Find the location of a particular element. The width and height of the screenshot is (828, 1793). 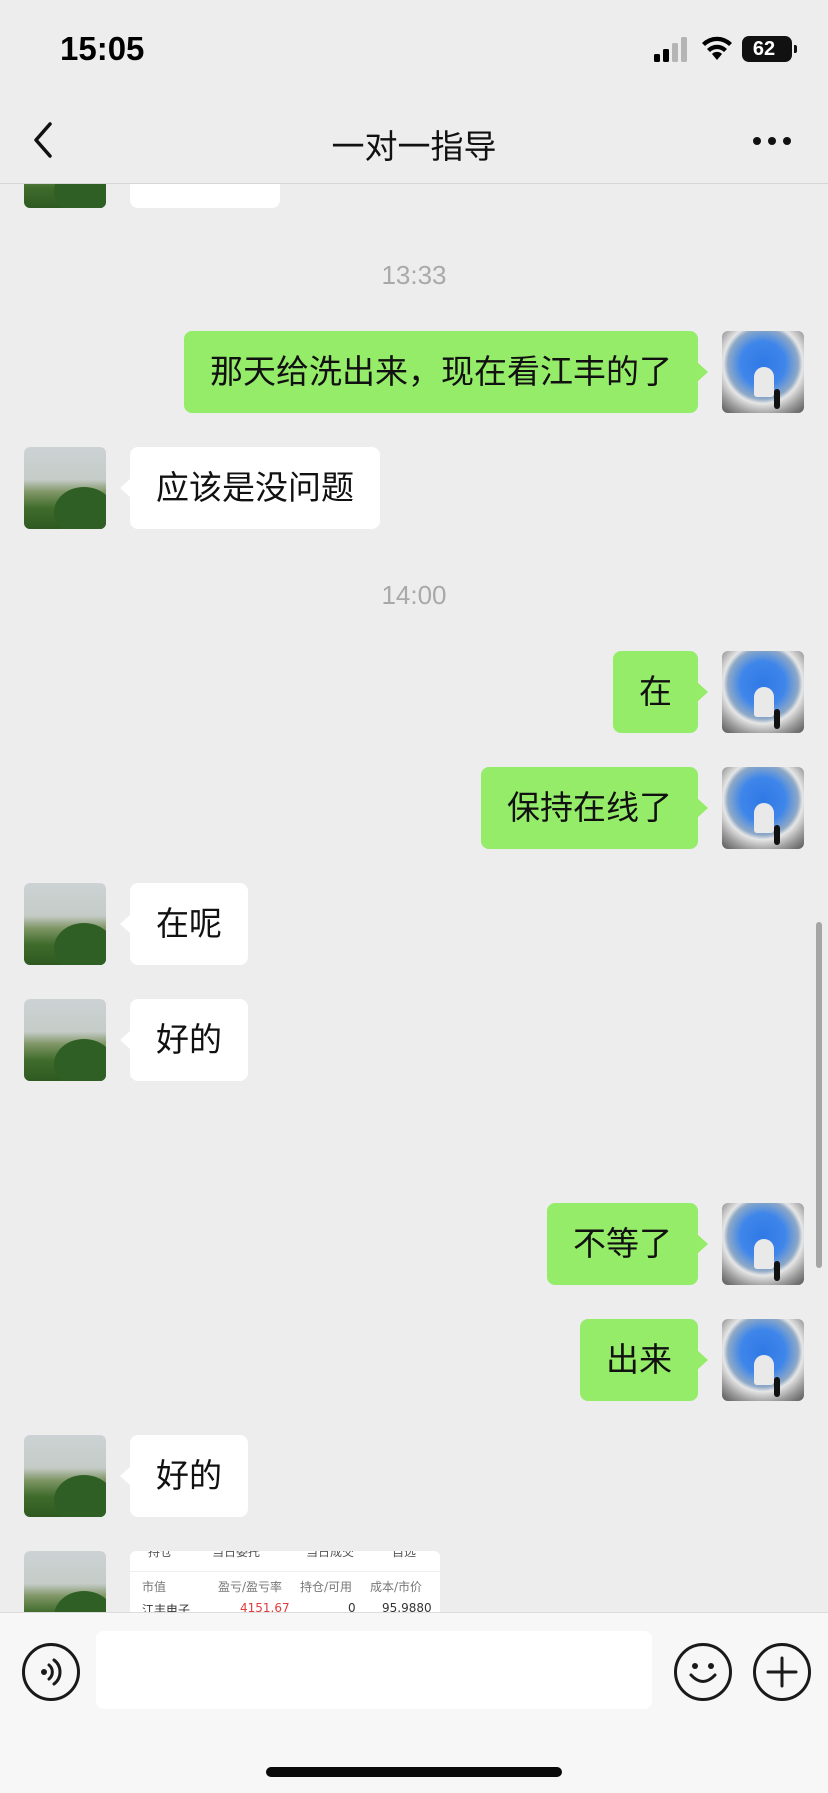

message-bubble-received: 应该是没问题 is located at coordinates (250, 488).